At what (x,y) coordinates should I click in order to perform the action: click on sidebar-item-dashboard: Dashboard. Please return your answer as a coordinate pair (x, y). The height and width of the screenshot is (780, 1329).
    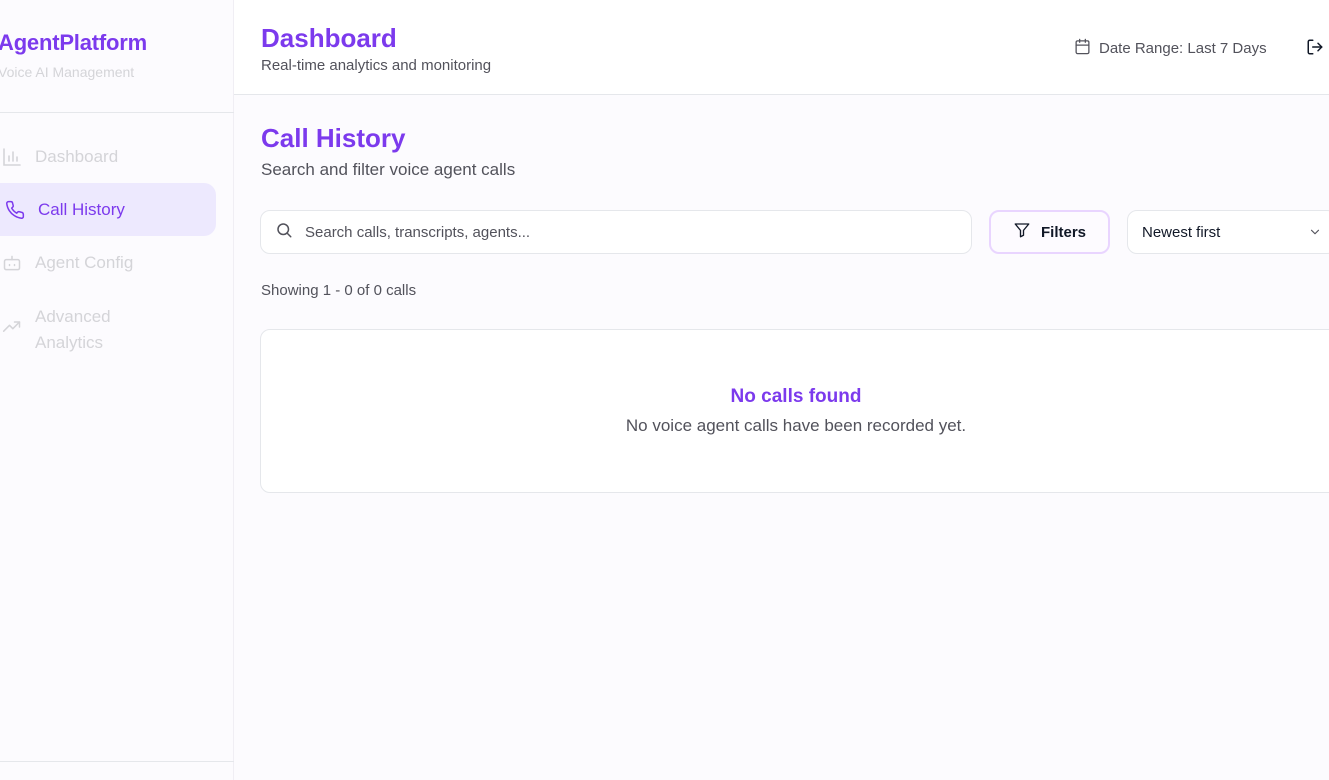
    Looking at the image, I should click on (108, 157).